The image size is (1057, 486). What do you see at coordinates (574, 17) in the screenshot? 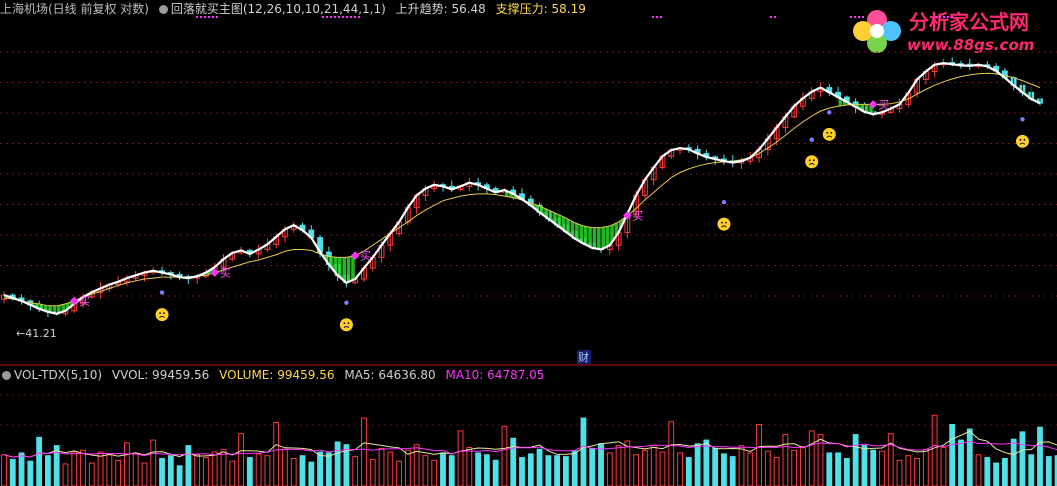
I see `top-signal-dots` at bounding box center [574, 17].